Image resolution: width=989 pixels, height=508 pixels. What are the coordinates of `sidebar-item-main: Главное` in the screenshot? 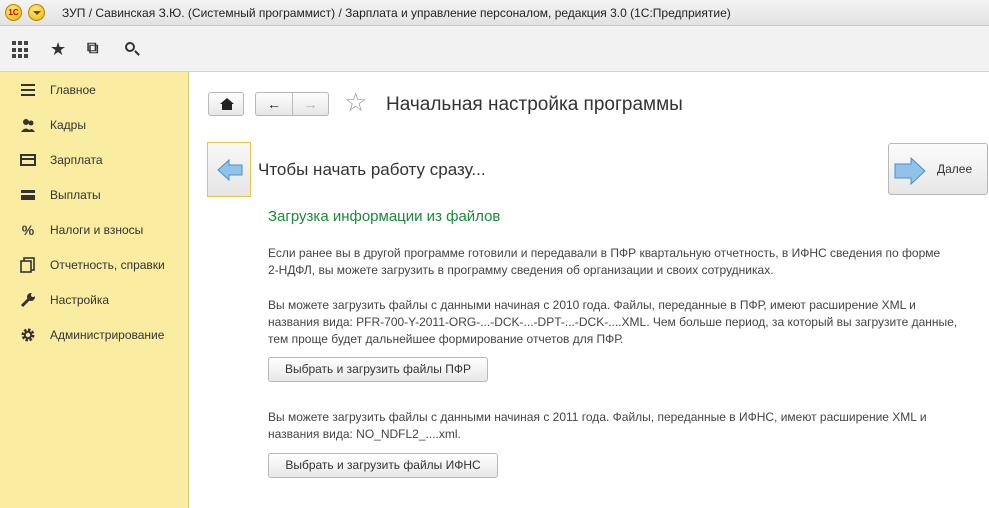 It's located at (94, 90).